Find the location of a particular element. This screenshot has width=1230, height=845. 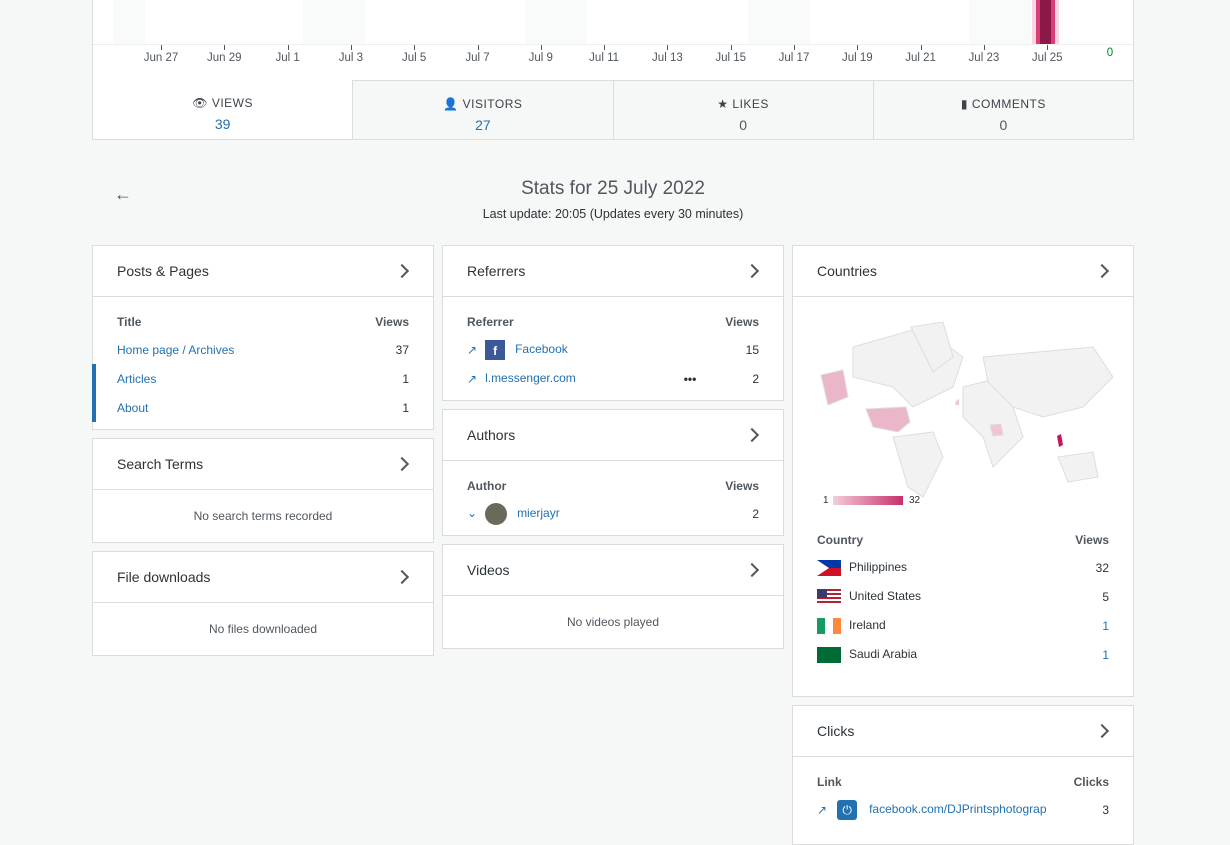

x-tick-label: Jul 13 is located at coordinates (667, 58).